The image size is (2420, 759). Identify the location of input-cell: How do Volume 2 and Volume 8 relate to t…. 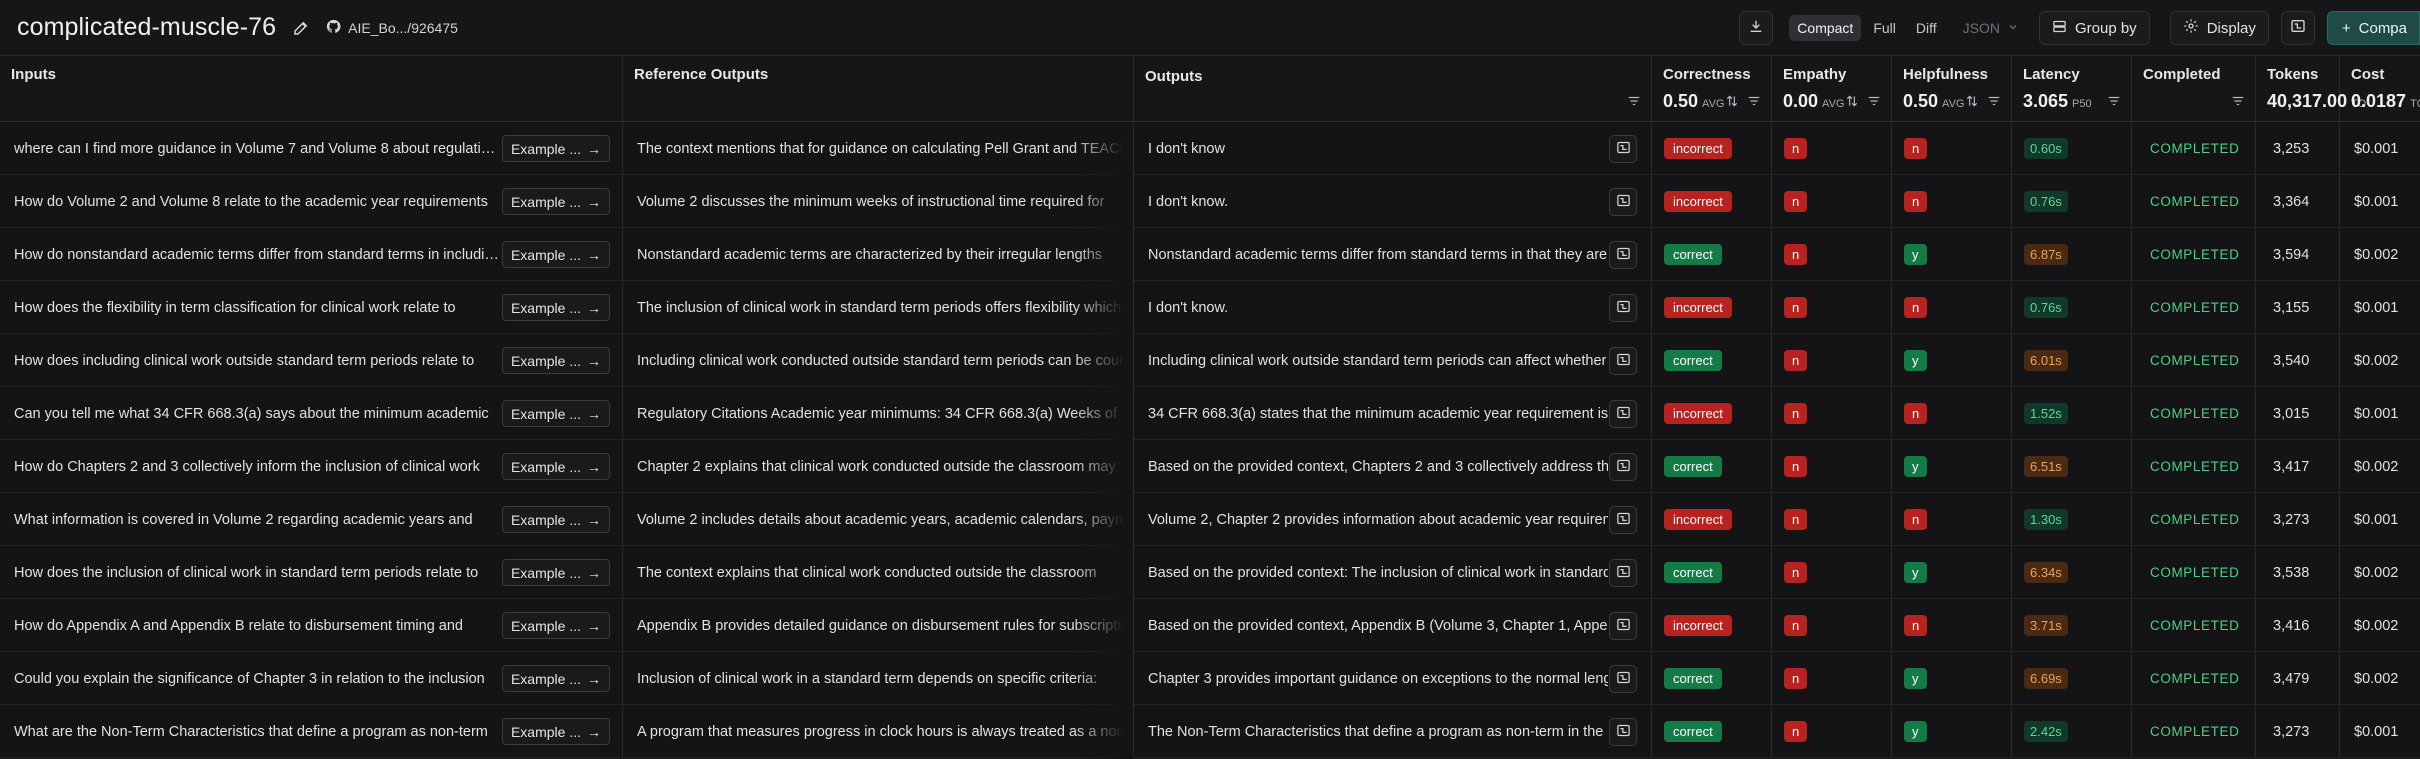
(311, 201).